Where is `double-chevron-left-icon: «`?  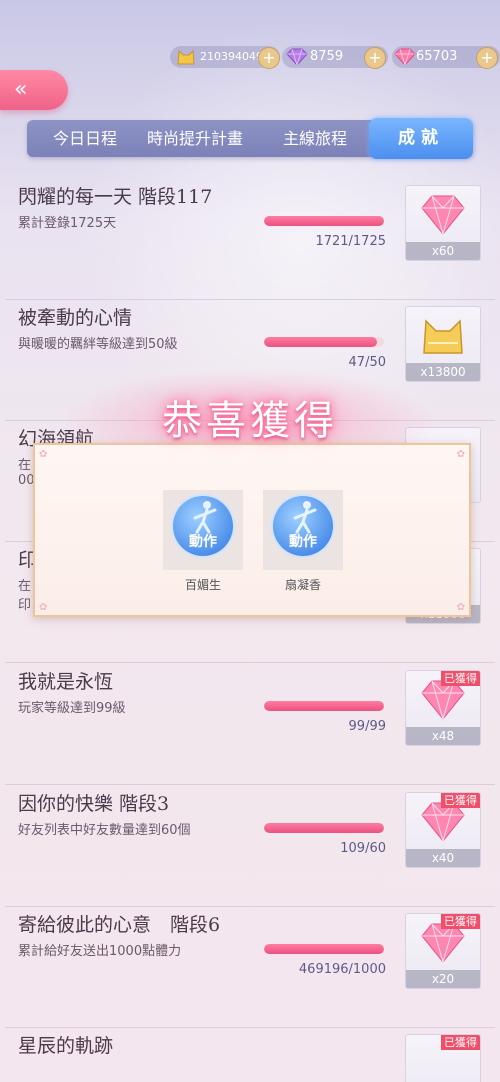 double-chevron-left-icon: « is located at coordinates (21, 89).